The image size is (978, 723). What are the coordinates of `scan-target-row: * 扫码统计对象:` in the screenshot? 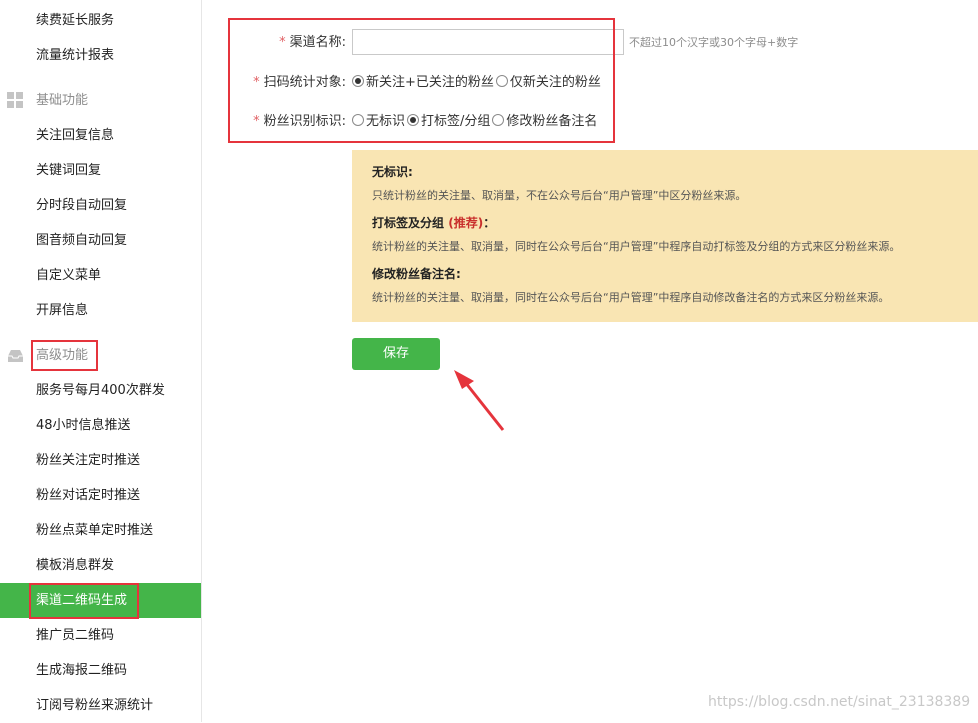 It's located at (288, 83).